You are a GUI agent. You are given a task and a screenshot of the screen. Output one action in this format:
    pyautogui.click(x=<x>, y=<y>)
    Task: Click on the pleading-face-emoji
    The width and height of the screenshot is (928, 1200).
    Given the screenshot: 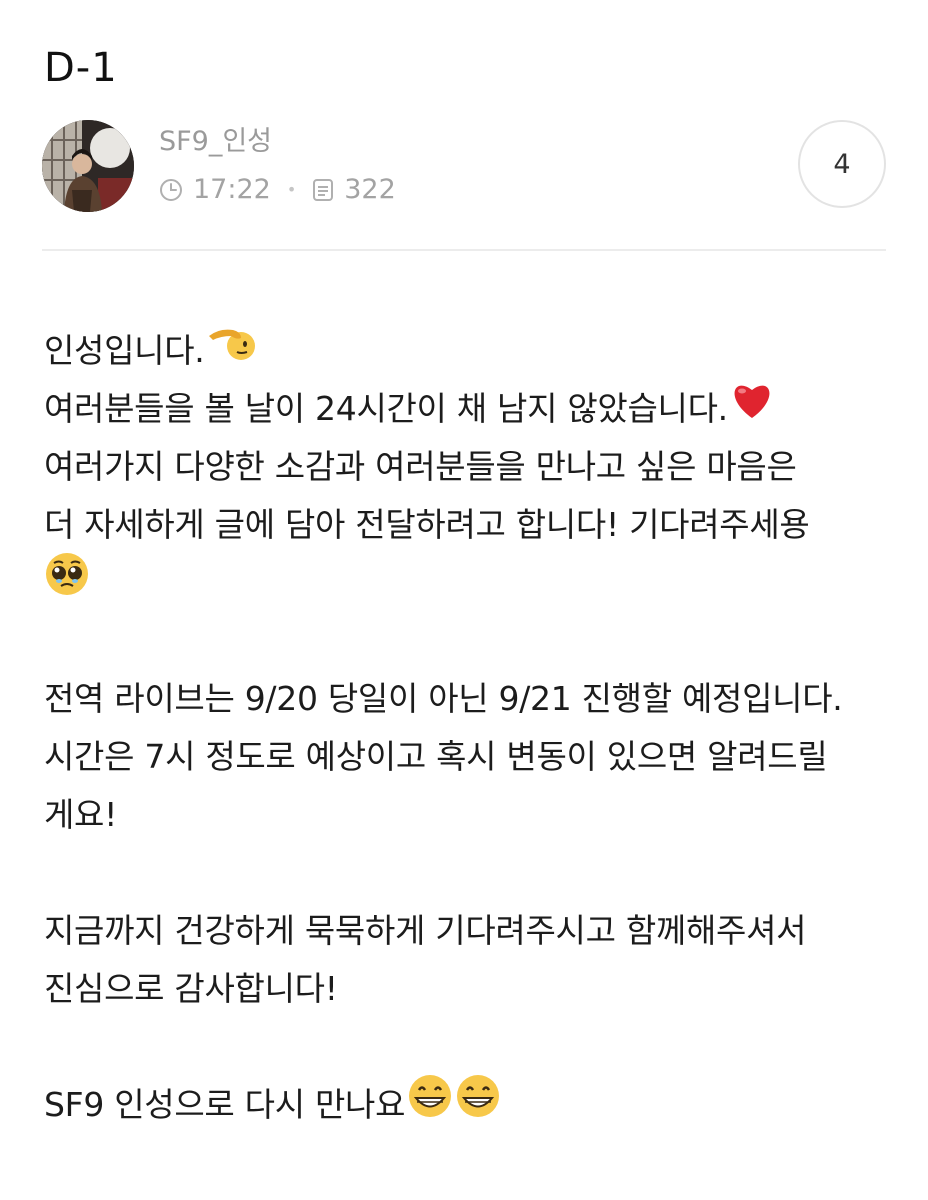 What is the action you would take?
    pyautogui.click(x=67, y=583)
    